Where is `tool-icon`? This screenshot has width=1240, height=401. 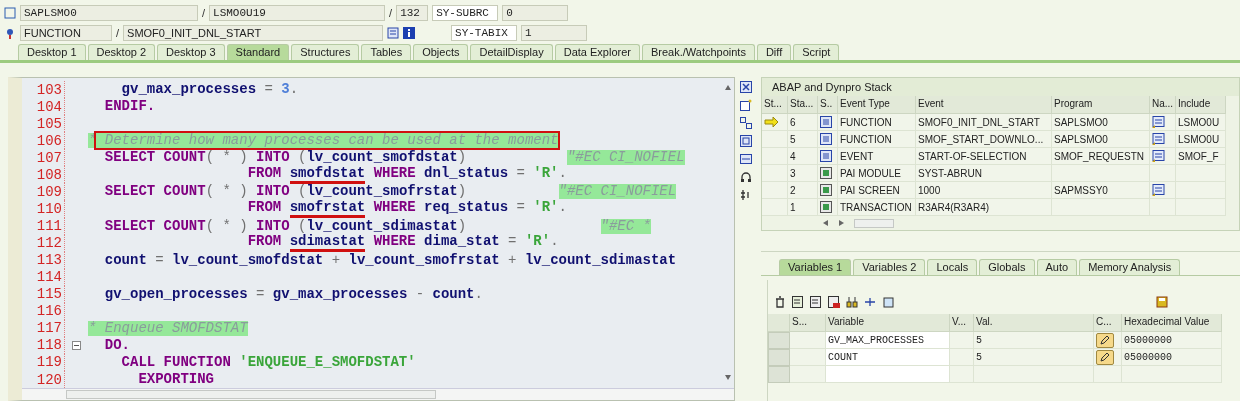 tool-icon is located at coordinates (746, 195).